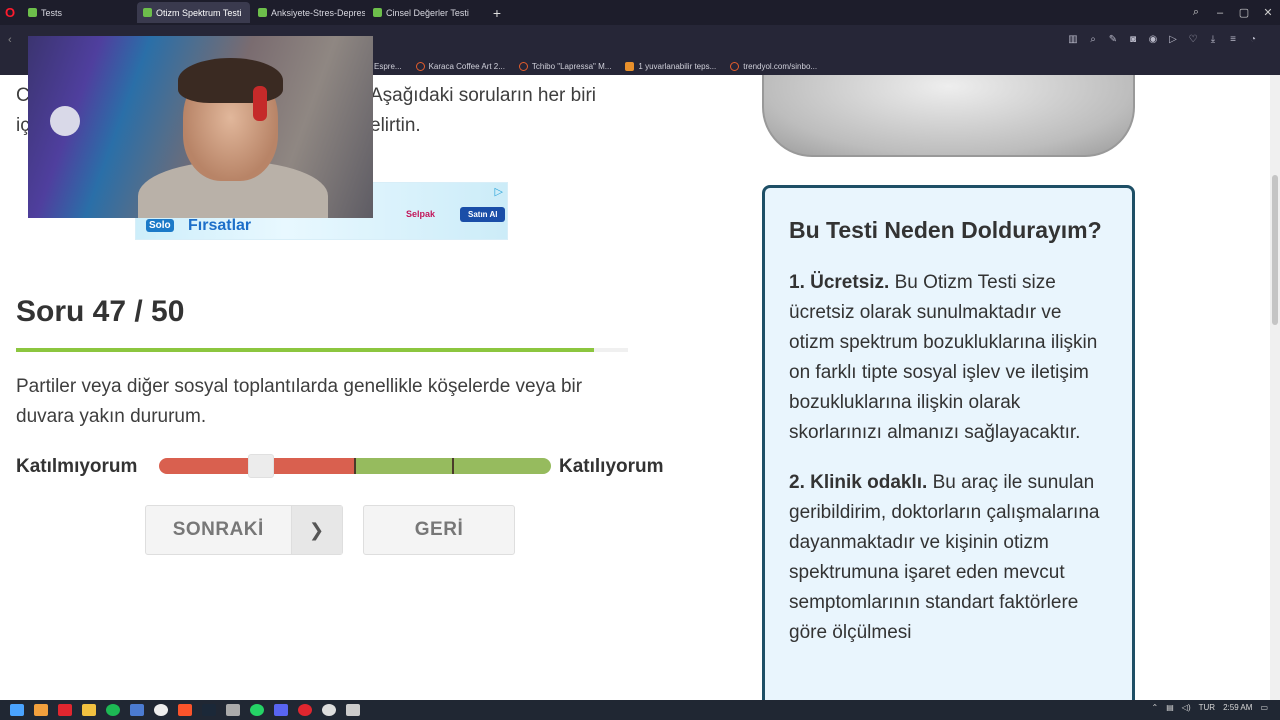  Describe the element at coordinates (78, 12) in the screenshot. I see `tab-tests: Tests` at that location.